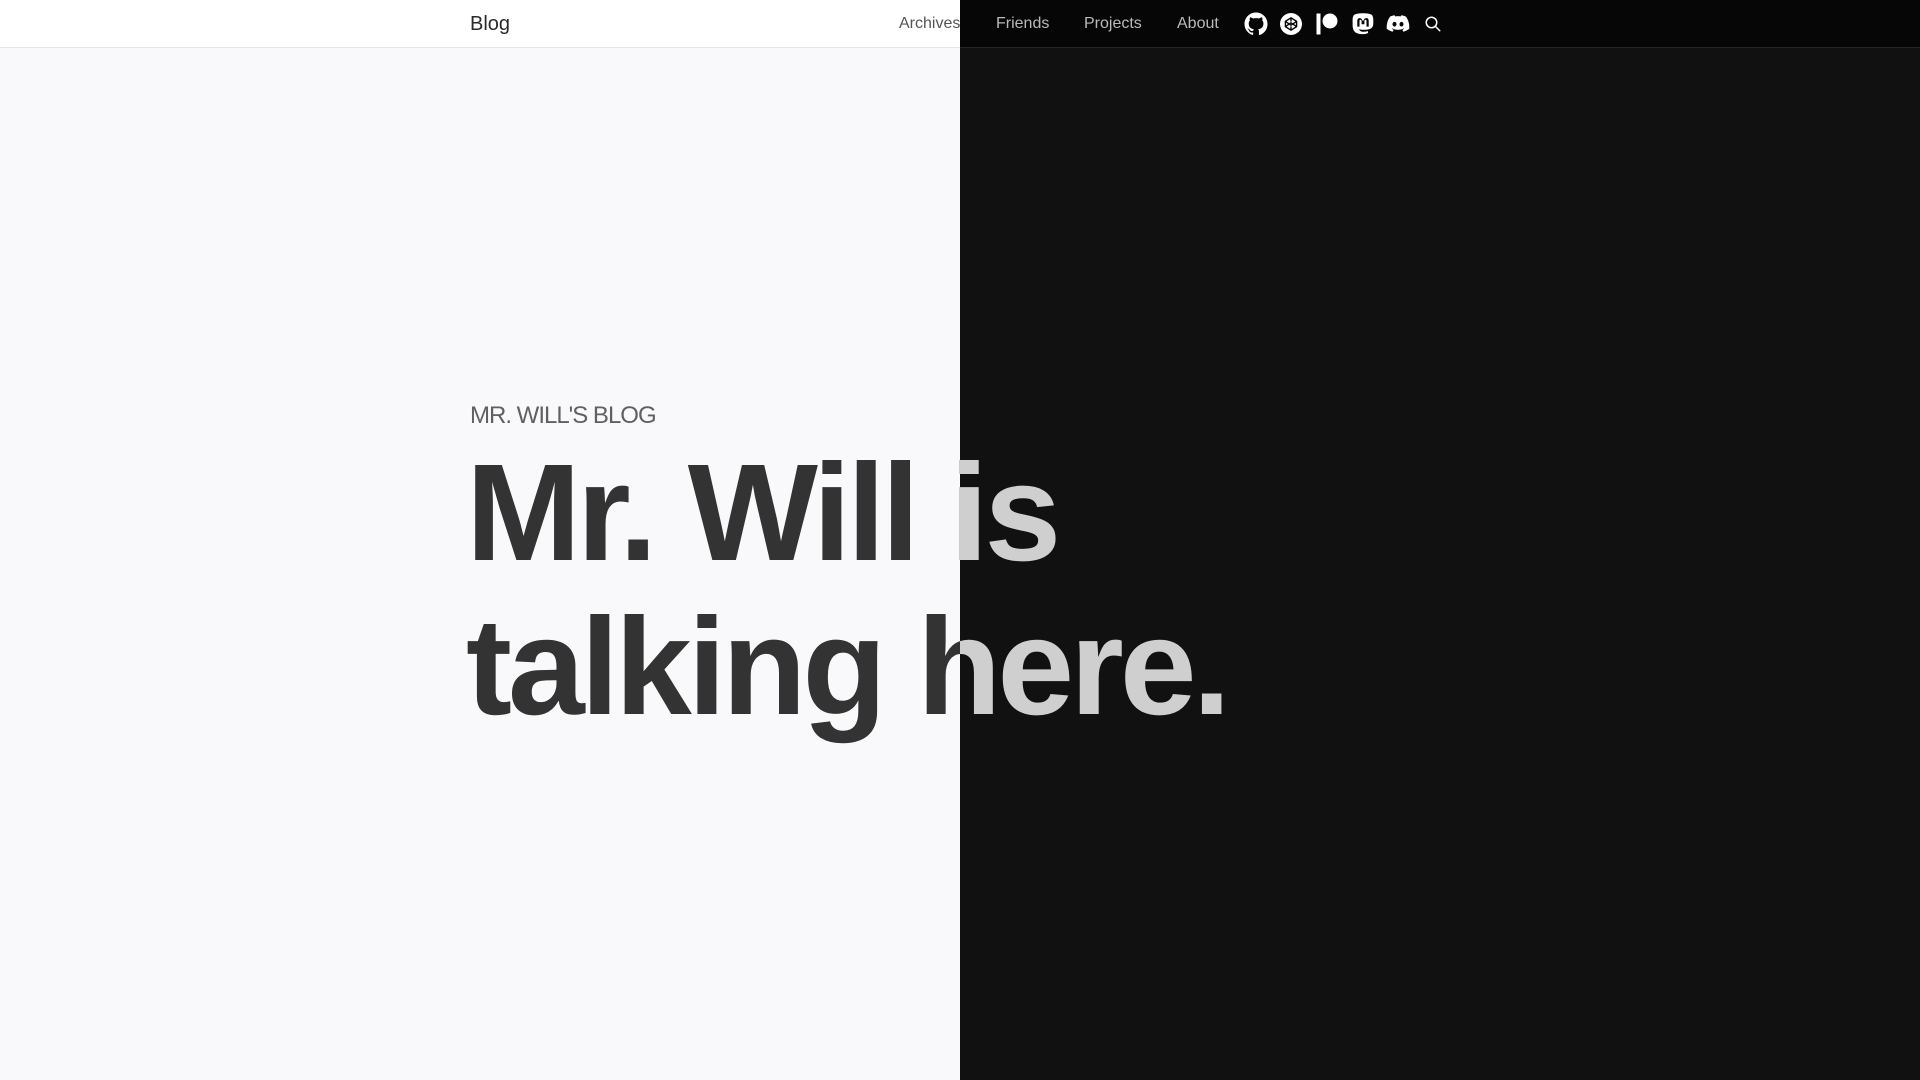 The width and height of the screenshot is (1920, 1080). I want to click on codepen-icon, so click(1291, 24).